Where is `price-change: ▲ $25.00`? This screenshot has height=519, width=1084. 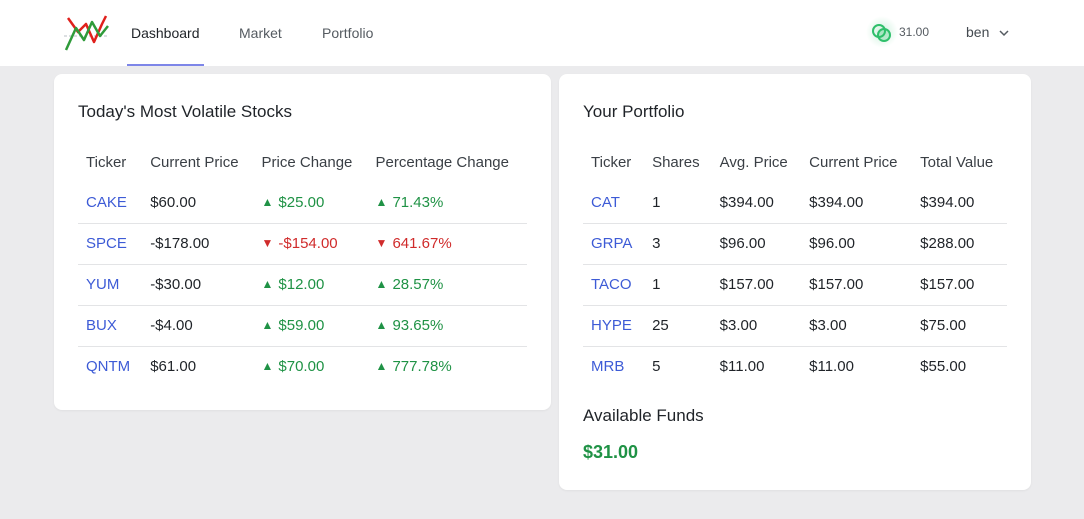
price-change: ▲ $25.00 is located at coordinates (311, 202).